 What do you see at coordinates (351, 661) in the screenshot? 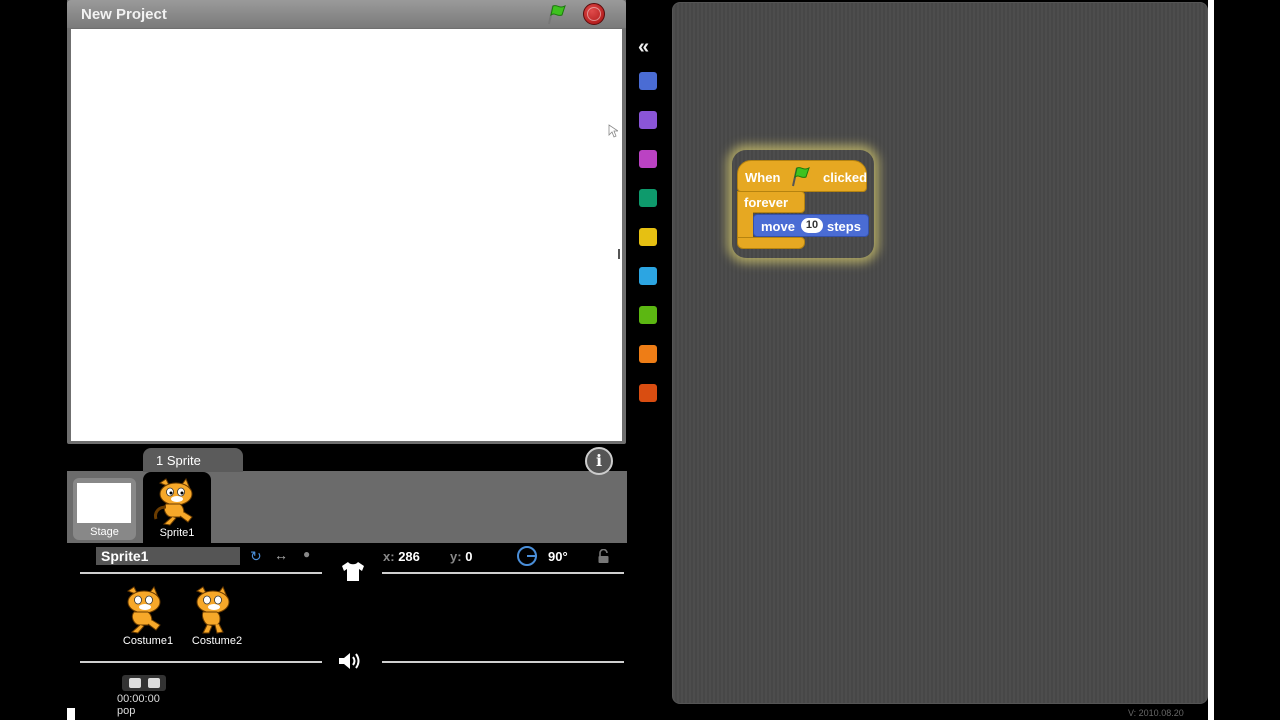
I see `sounds-tab-speaker-icon` at bounding box center [351, 661].